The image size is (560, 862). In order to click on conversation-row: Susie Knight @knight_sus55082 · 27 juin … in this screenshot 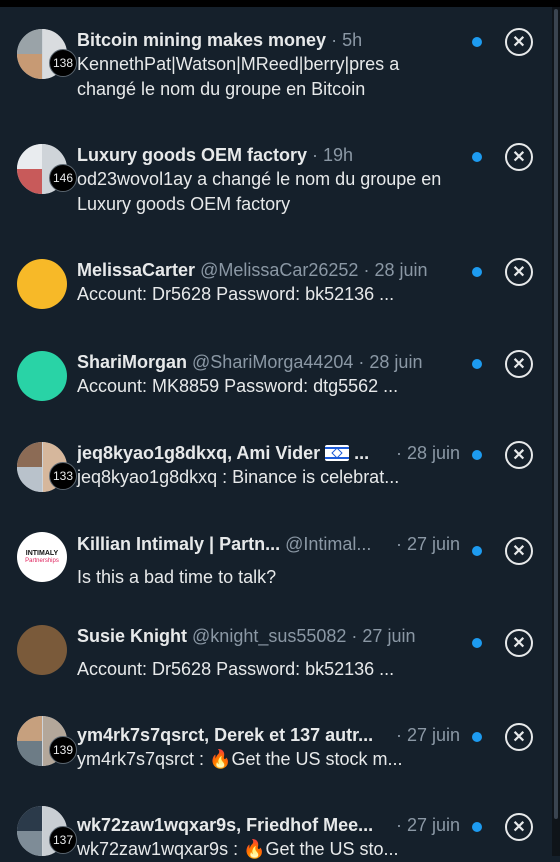, I will do `click(276, 648)`.